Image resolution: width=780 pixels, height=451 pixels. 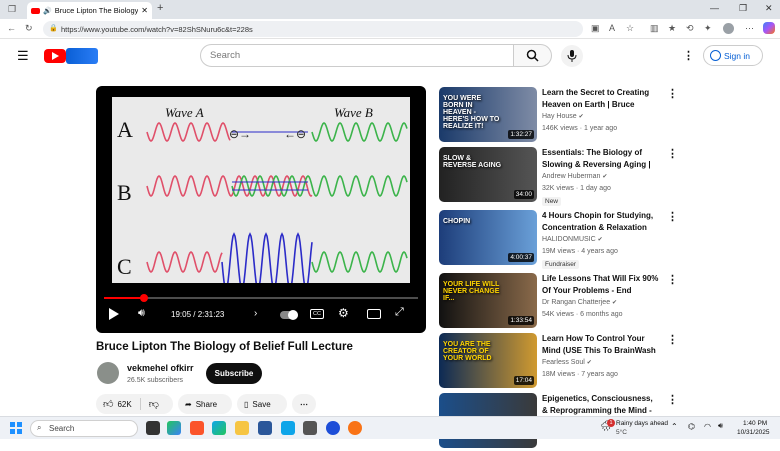 What do you see at coordinates (144, 10) in the screenshot?
I see `tab-close-icon: ✕` at bounding box center [144, 10].